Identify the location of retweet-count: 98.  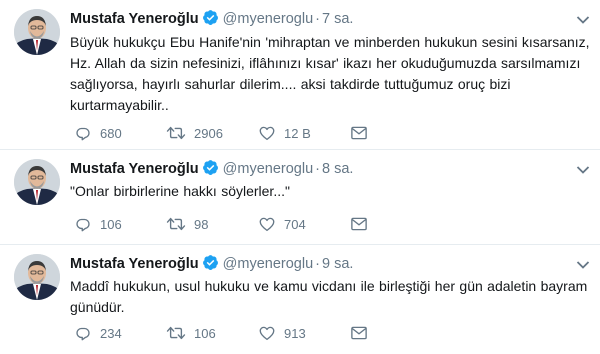
(201, 224).